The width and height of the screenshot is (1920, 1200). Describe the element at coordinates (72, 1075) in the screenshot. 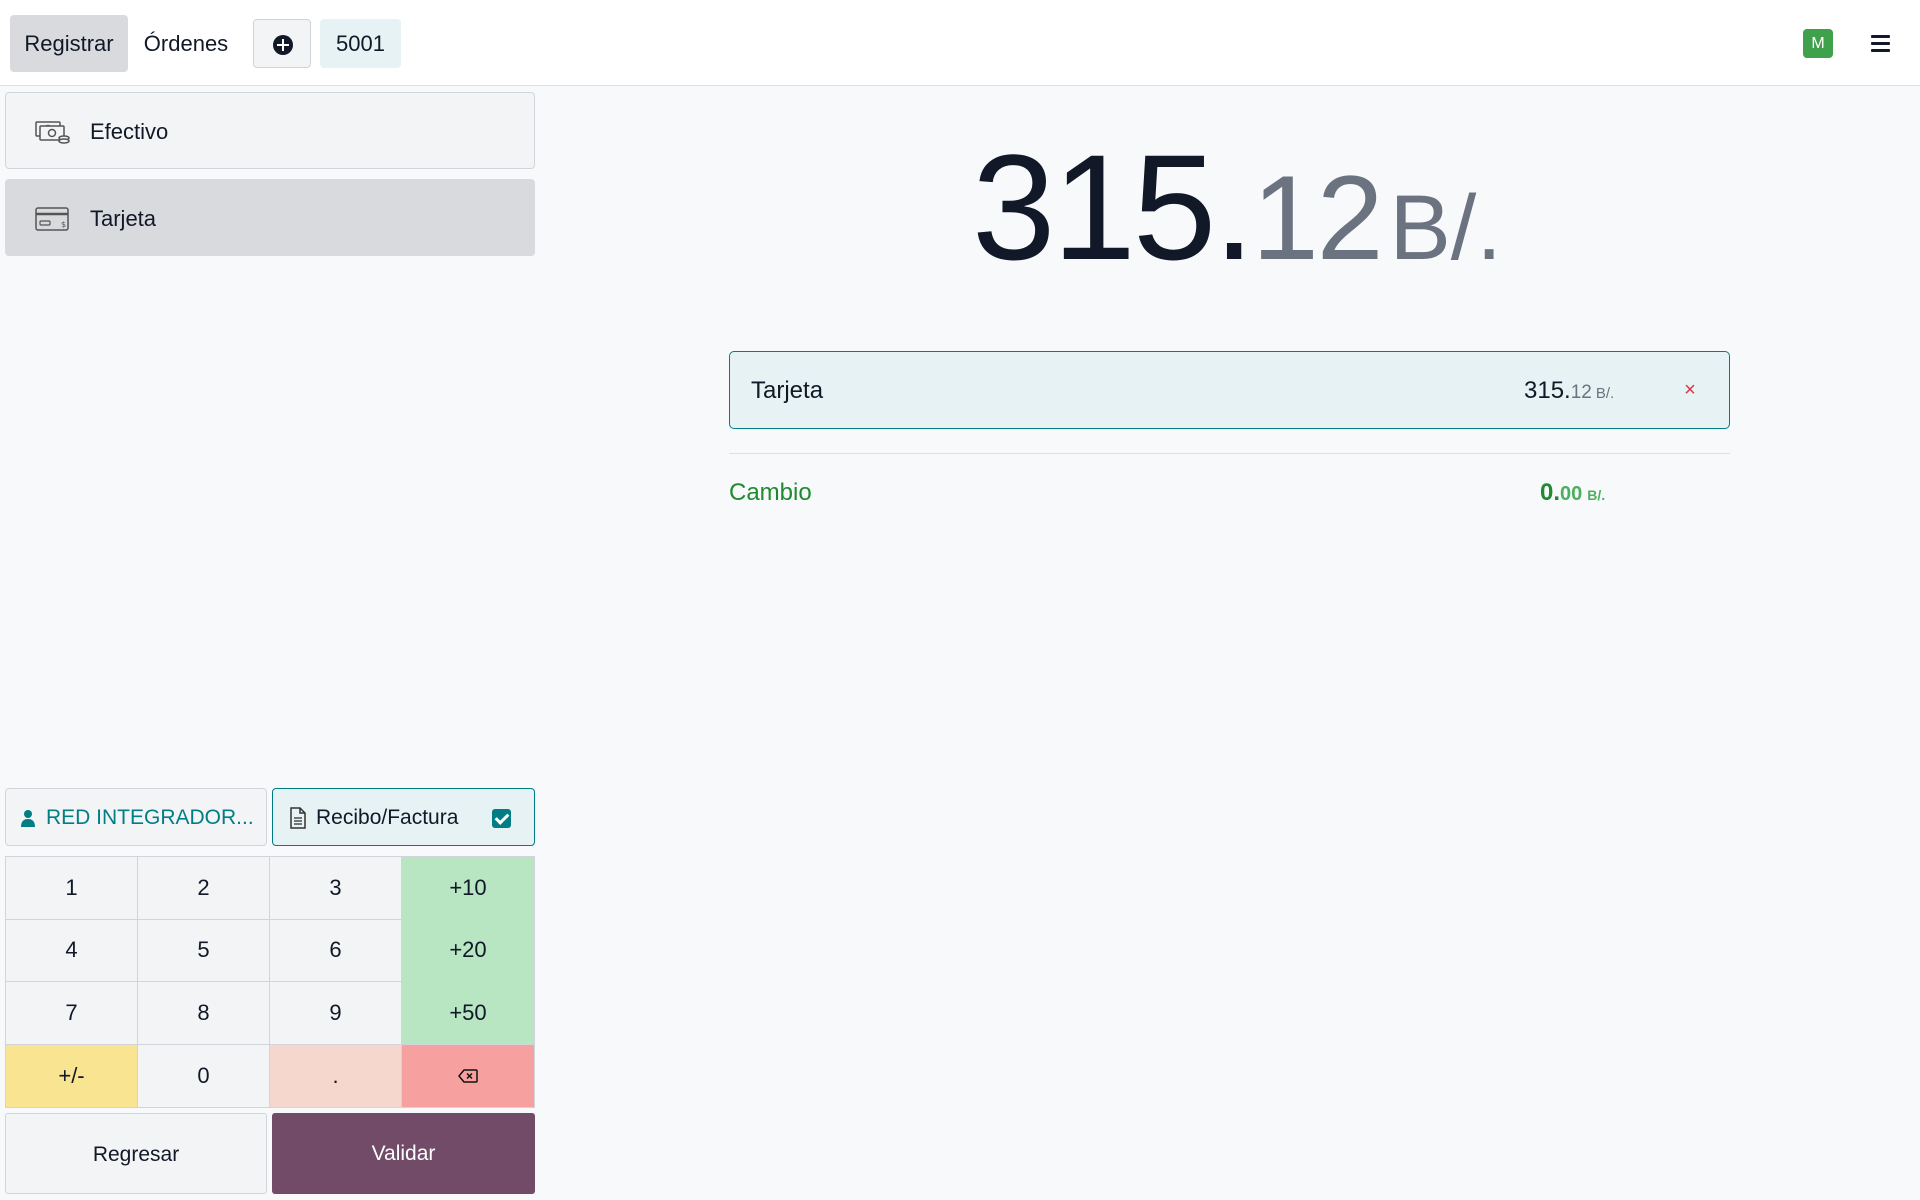

I see `numpad-key-sign-toggle: +/-` at that location.